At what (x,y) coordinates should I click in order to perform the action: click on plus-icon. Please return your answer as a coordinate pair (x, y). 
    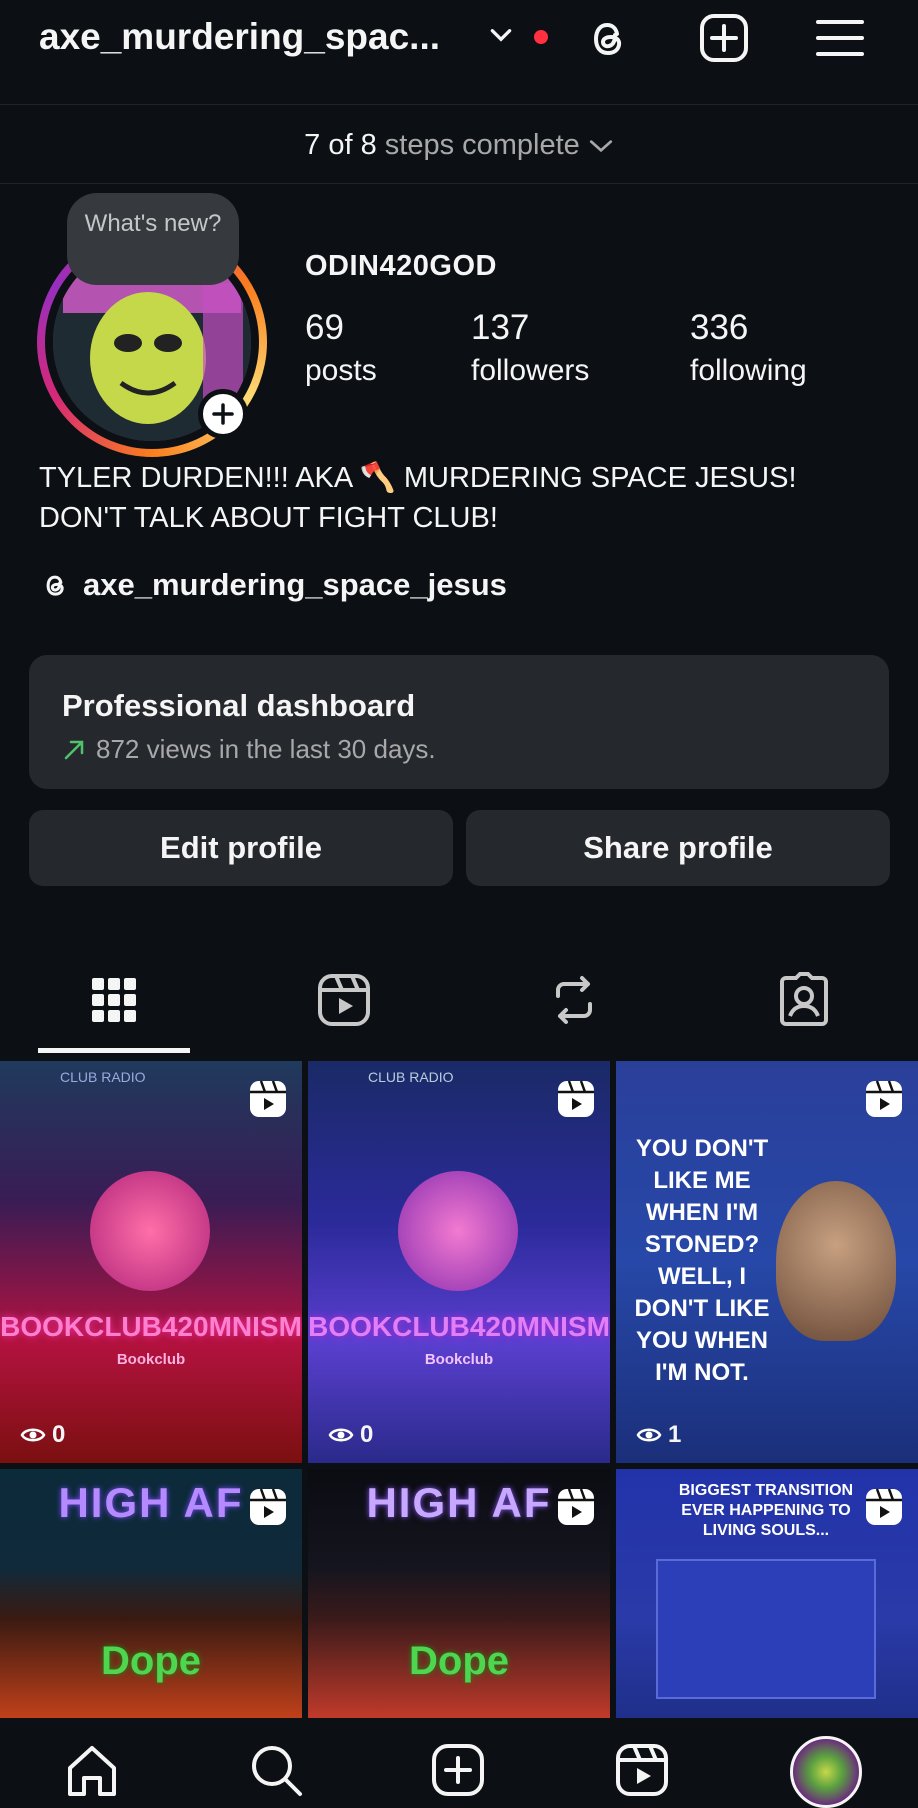
    Looking at the image, I should click on (223, 414).